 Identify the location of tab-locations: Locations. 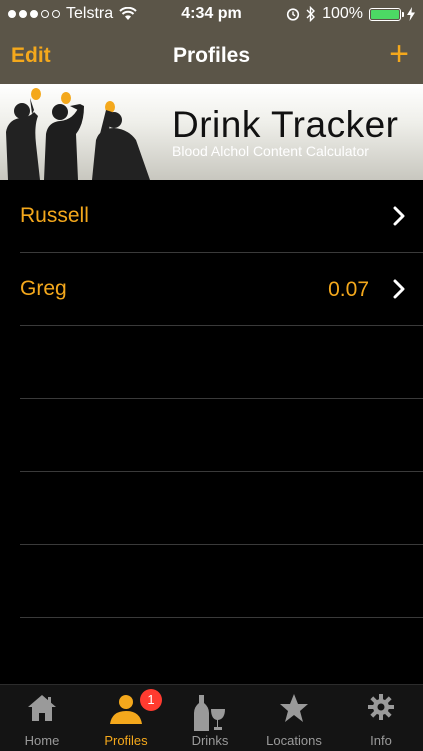
(294, 718).